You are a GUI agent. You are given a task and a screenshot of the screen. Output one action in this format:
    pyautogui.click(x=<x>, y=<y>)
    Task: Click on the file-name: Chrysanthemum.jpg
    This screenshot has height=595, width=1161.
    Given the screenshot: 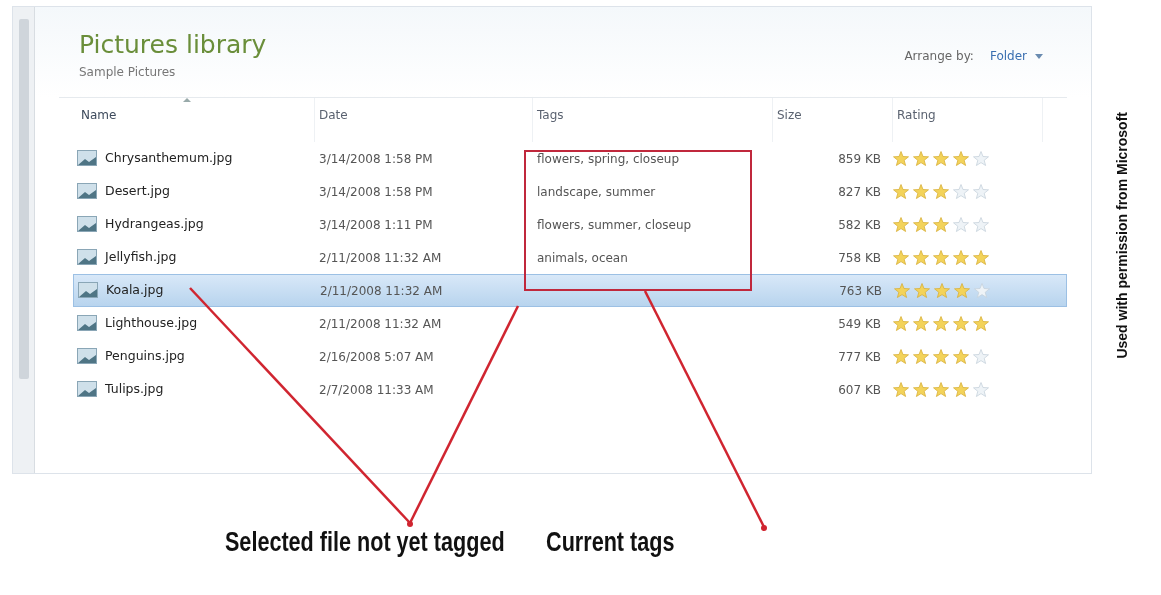 What is the action you would take?
    pyautogui.click(x=169, y=157)
    